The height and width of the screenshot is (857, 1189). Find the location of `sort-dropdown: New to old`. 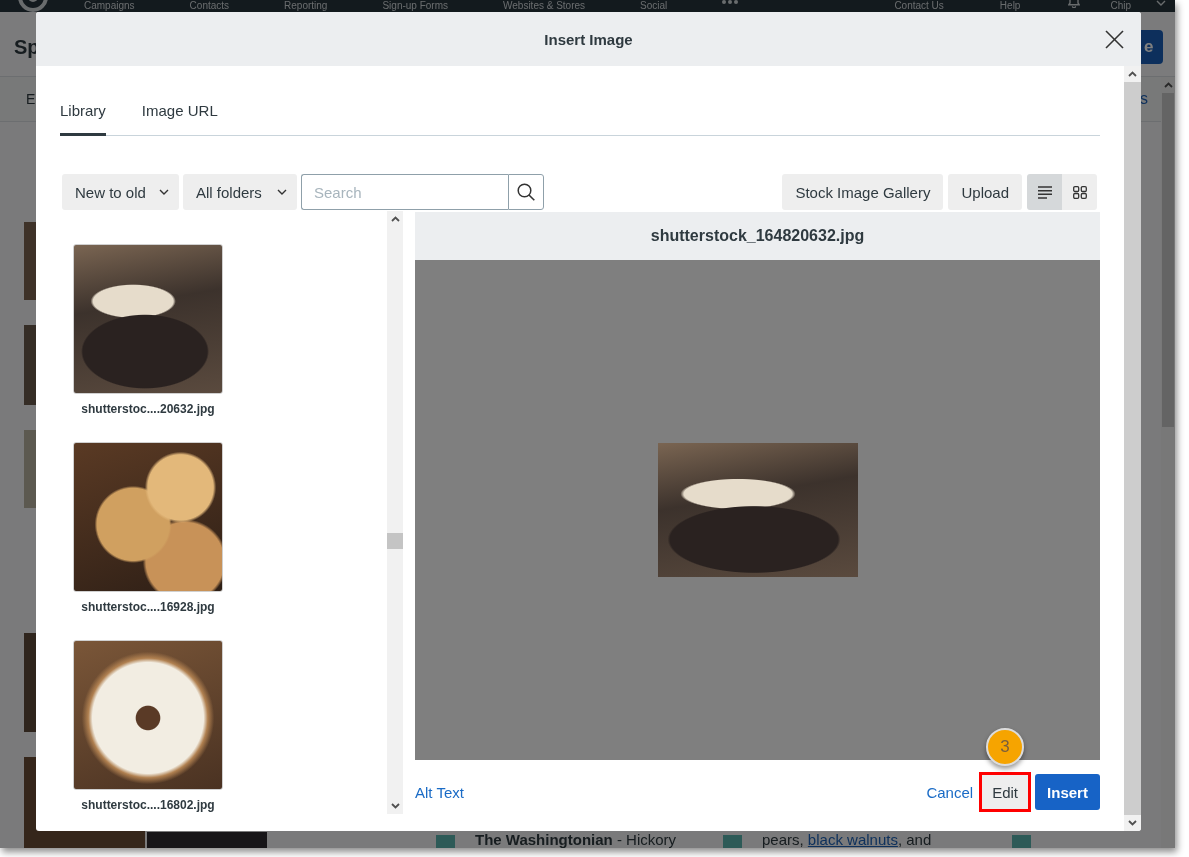

sort-dropdown: New to old is located at coordinates (120, 192).